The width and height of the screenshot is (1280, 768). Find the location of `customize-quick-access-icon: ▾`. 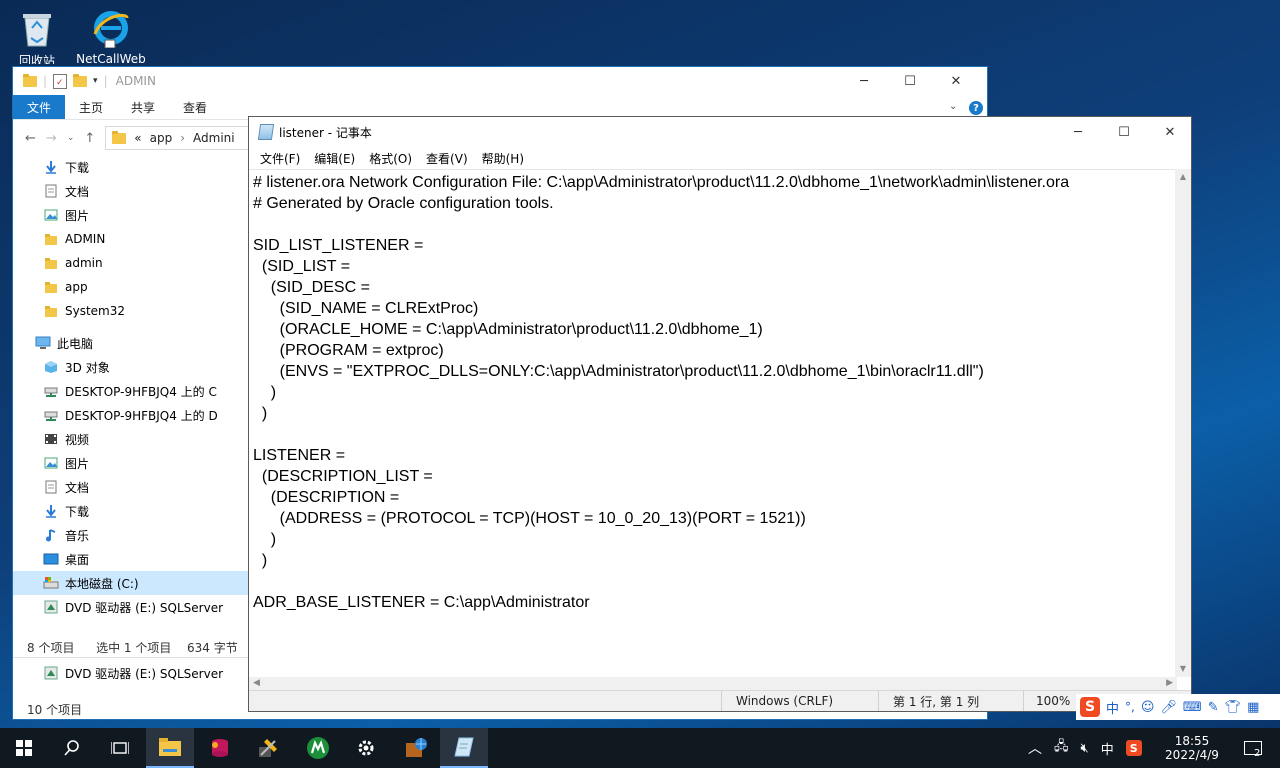

customize-quick-access-icon: ▾ is located at coordinates (95, 81).